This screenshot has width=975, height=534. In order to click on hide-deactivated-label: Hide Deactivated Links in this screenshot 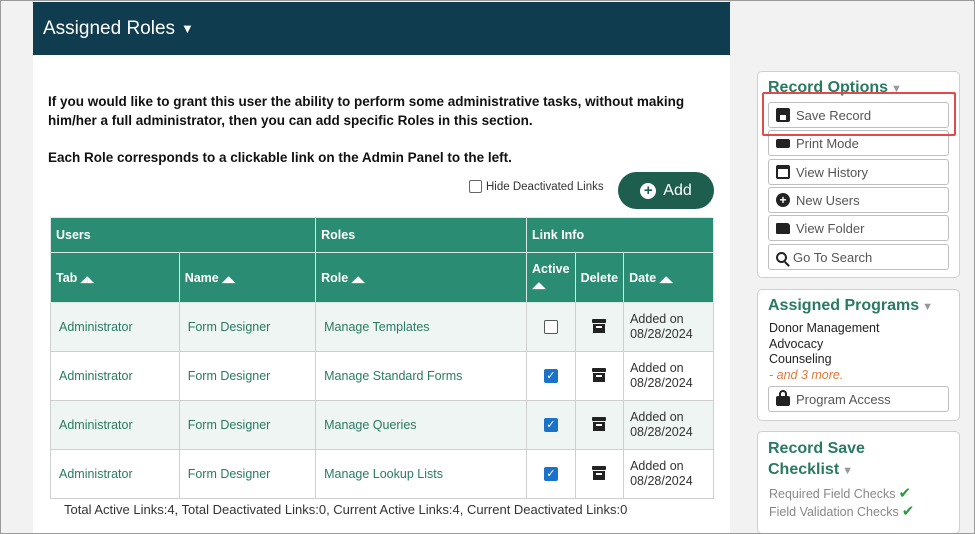, I will do `click(545, 186)`.